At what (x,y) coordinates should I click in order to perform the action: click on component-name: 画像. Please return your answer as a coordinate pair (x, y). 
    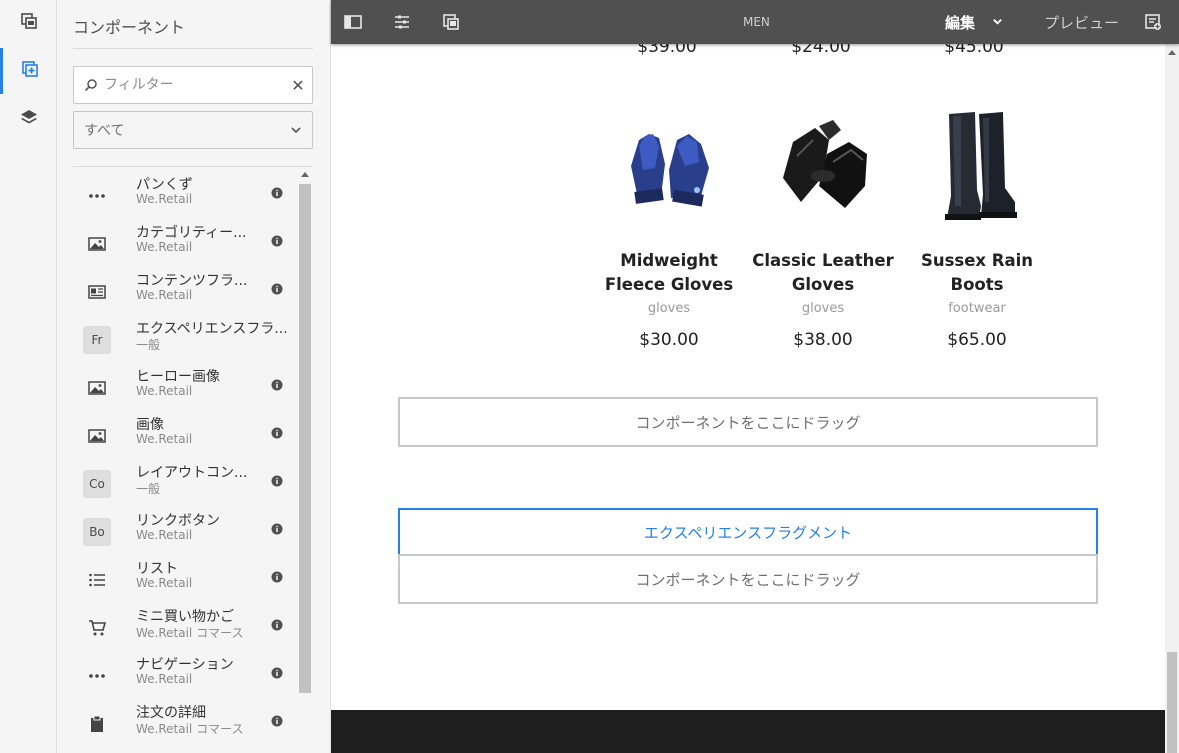
    Looking at the image, I should click on (150, 425).